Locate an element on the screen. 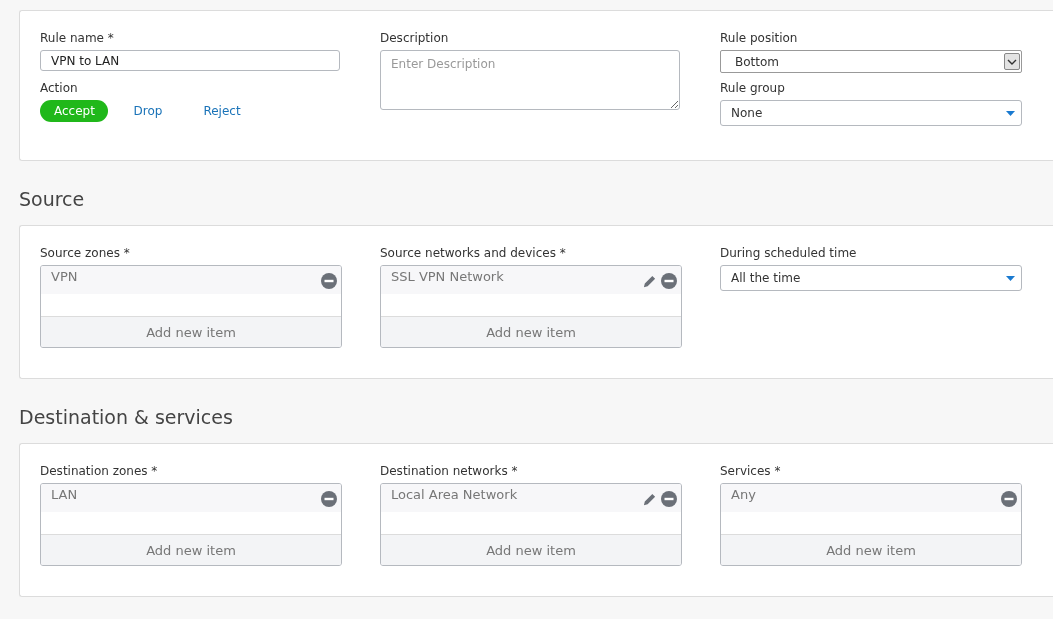 This screenshot has height=619, width=1053. section-heading: Destination & services is located at coordinates (126, 418).